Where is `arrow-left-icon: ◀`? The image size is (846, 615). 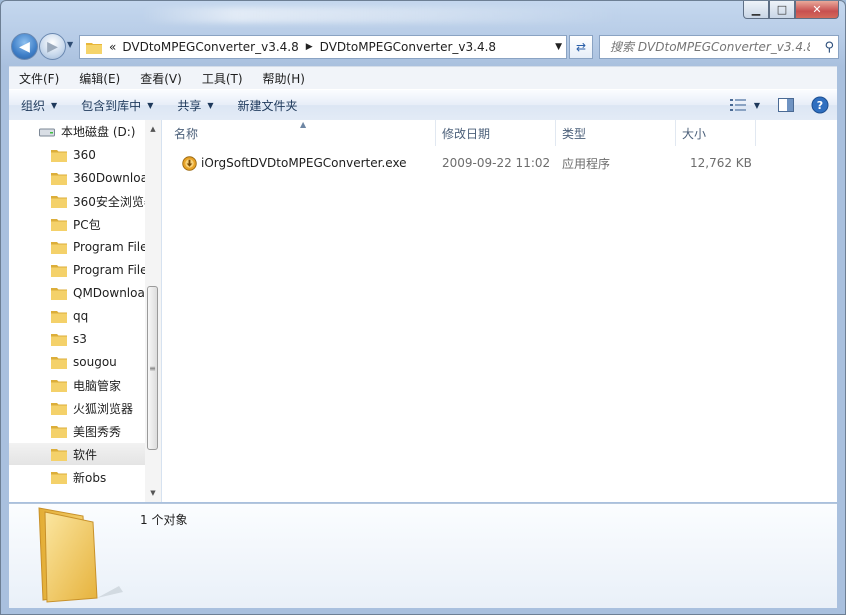 arrow-left-icon: ◀ is located at coordinates (24, 46).